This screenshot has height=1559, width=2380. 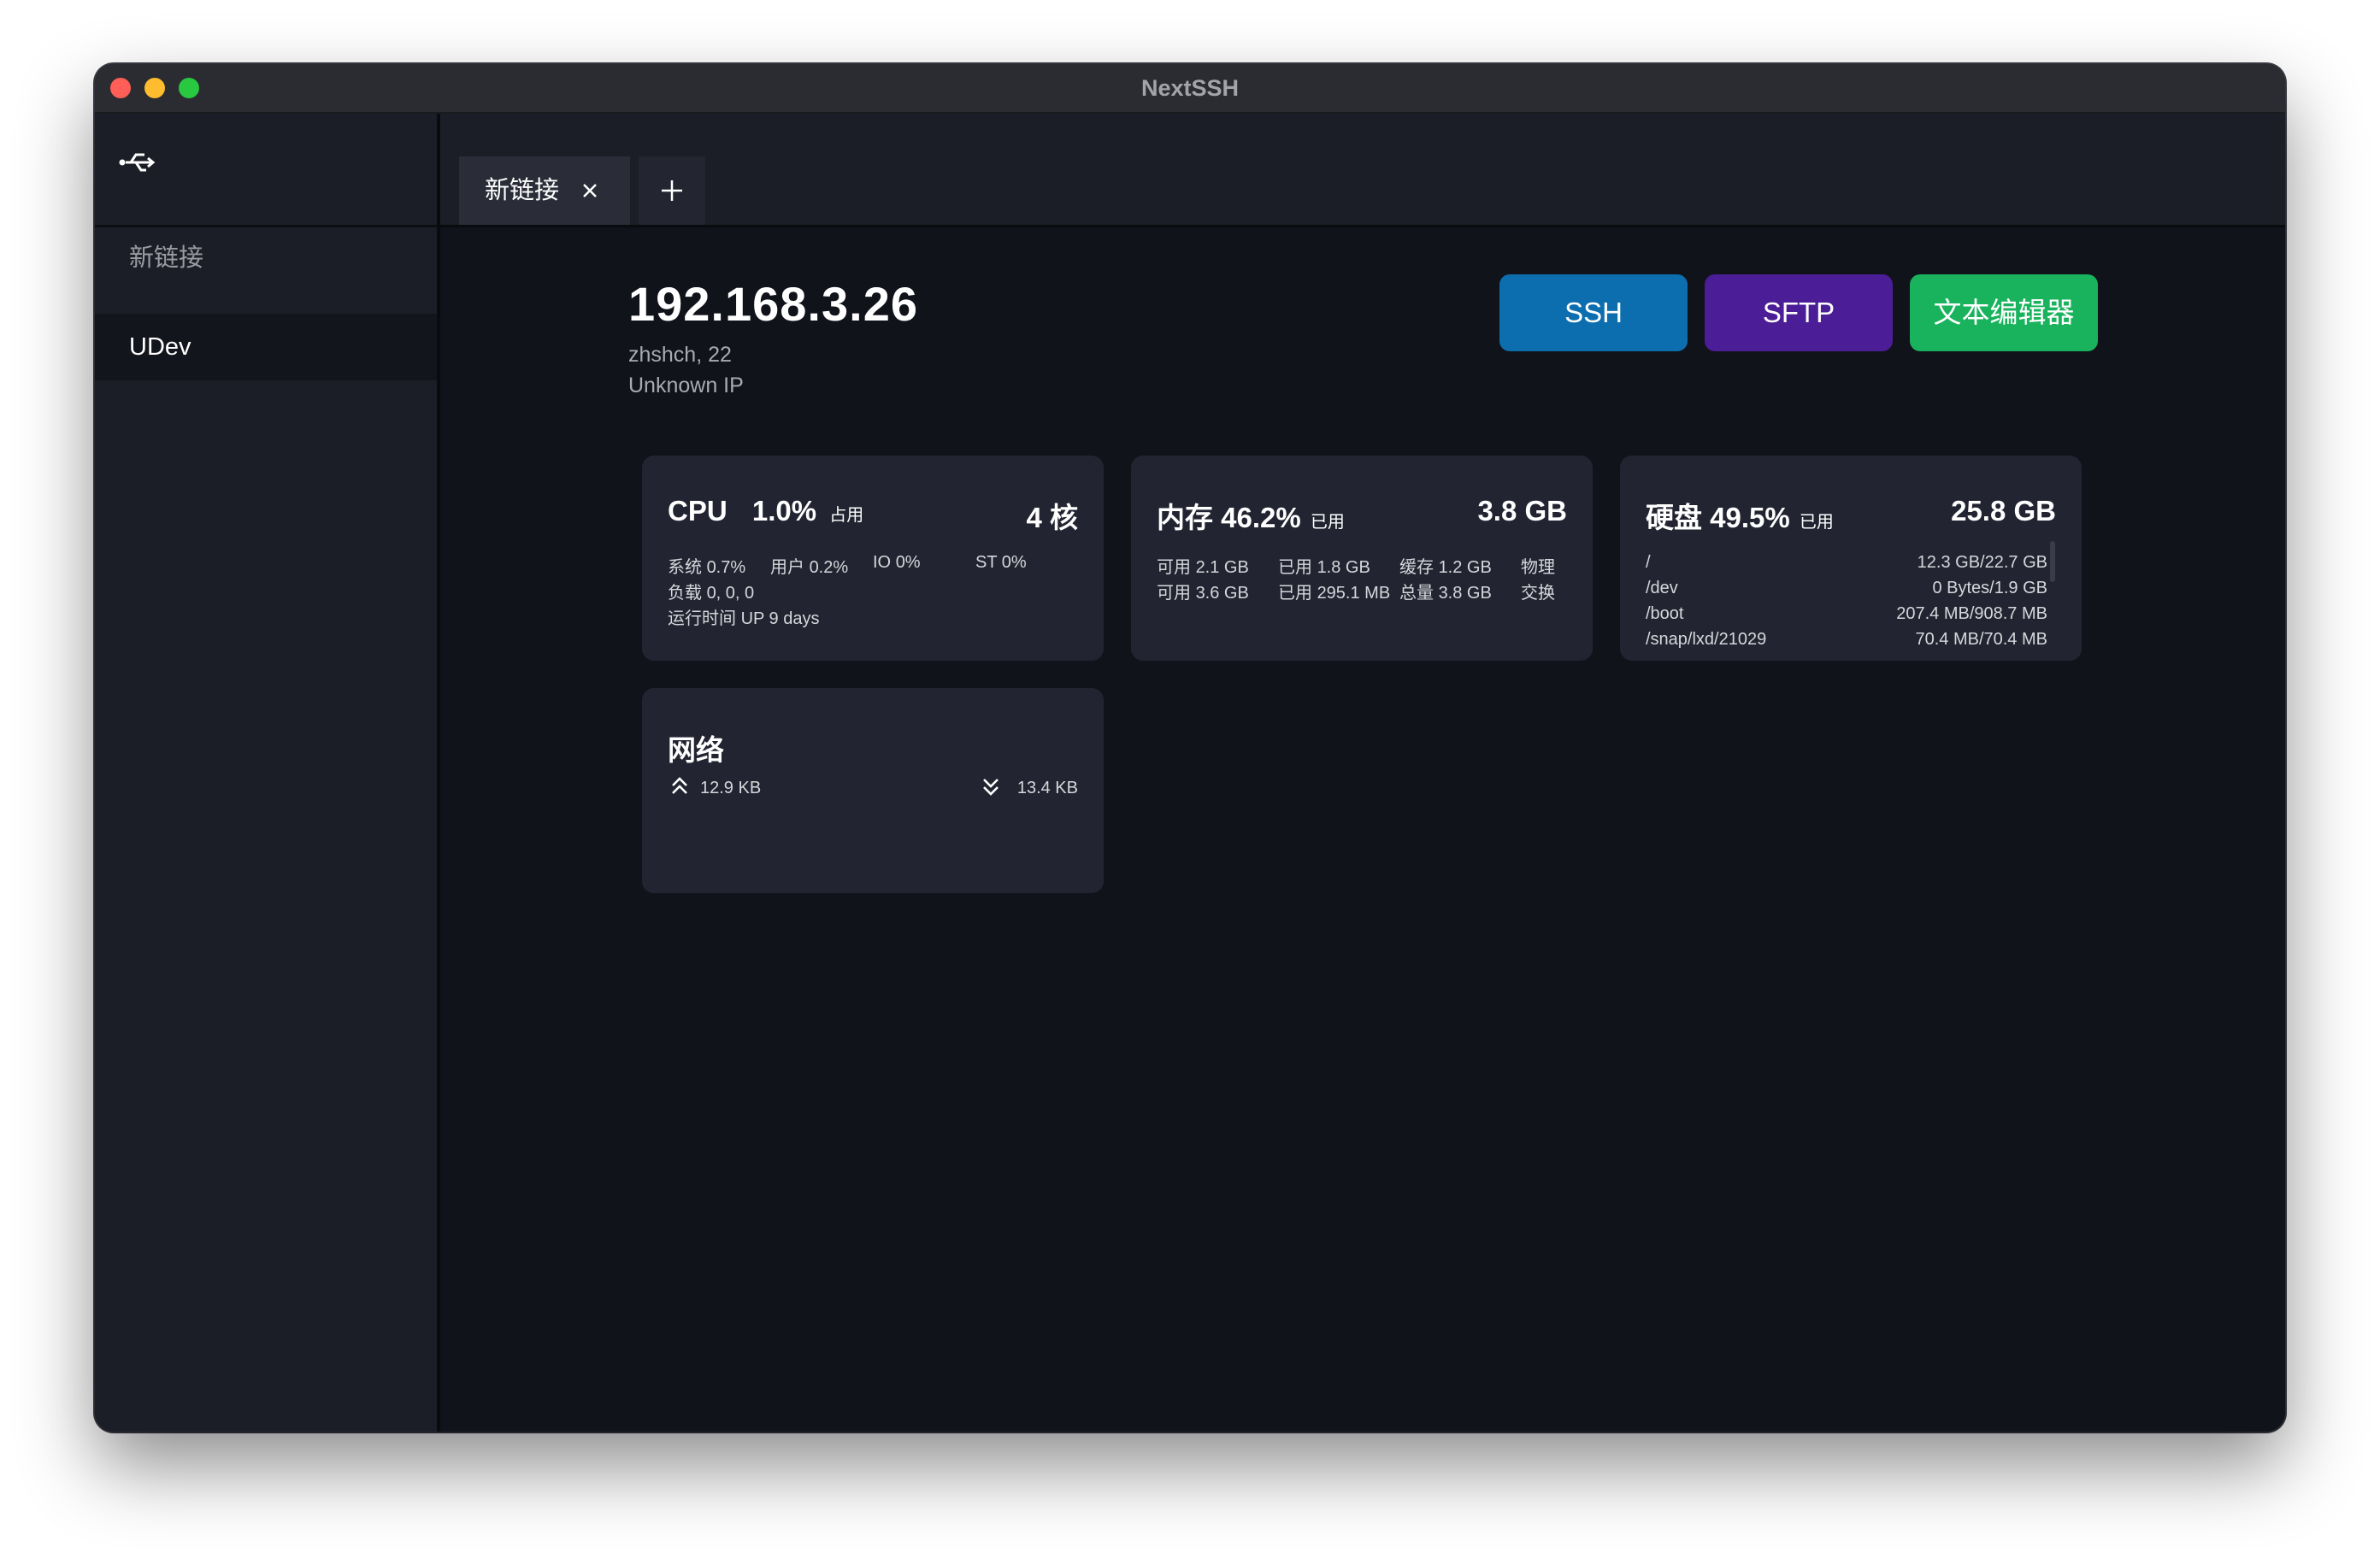 What do you see at coordinates (1674, 517) in the screenshot?
I see `disk-label: 硬盘` at bounding box center [1674, 517].